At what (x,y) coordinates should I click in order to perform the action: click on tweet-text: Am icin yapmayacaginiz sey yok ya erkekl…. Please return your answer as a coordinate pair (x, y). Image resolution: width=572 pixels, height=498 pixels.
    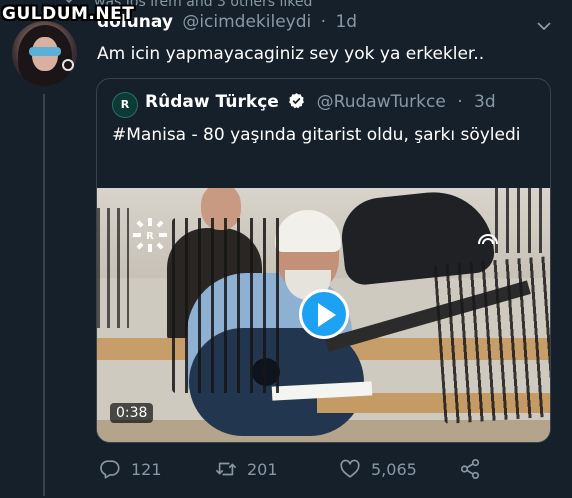
    Looking at the image, I should click on (291, 54).